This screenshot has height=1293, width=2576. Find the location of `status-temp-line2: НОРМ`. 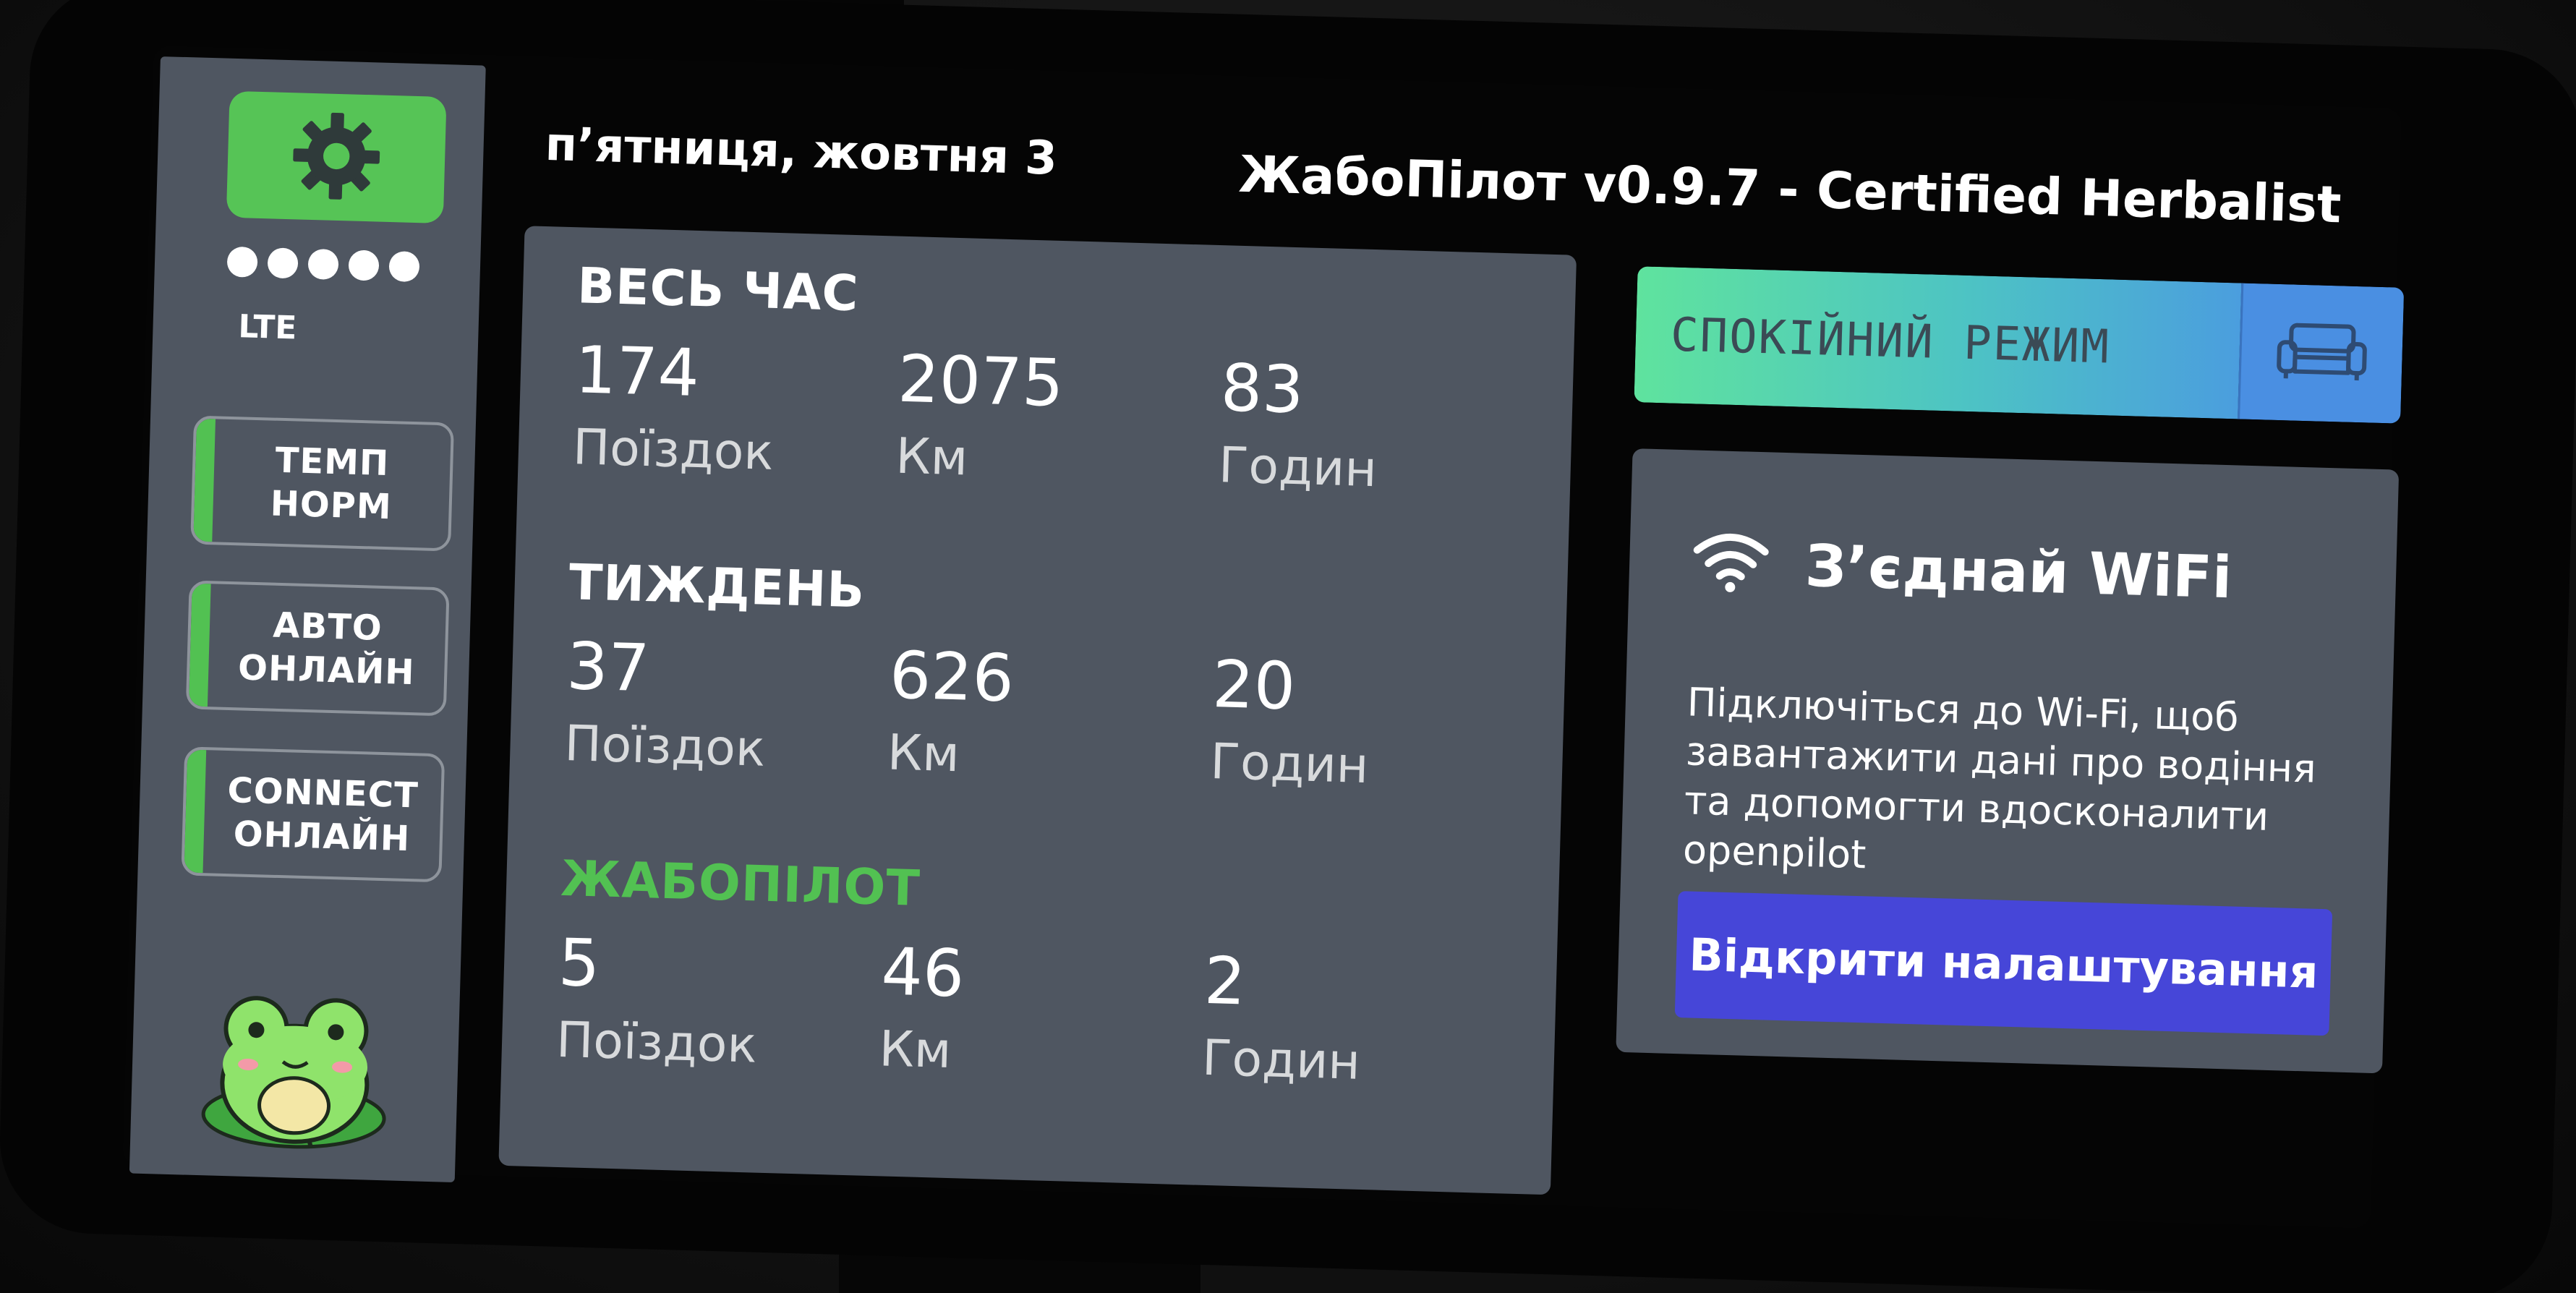

status-temp-line2: НОРМ is located at coordinates (332, 505).